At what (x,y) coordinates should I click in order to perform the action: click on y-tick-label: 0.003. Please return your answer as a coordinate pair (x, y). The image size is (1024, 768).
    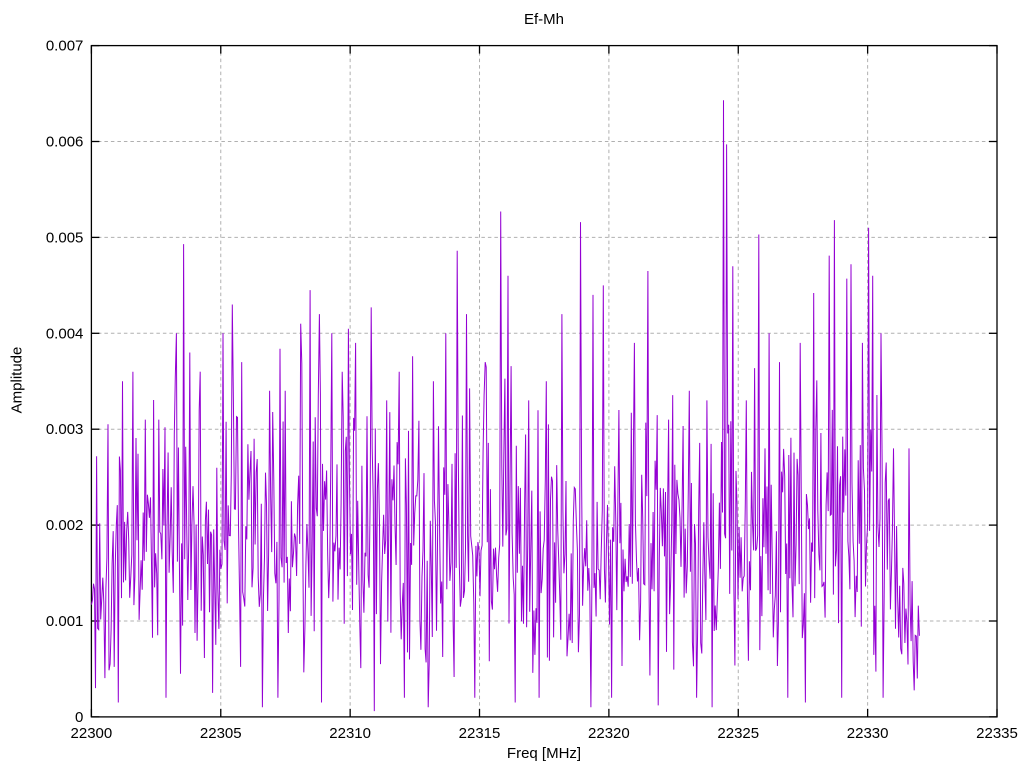
    Looking at the image, I should click on (65, 429).